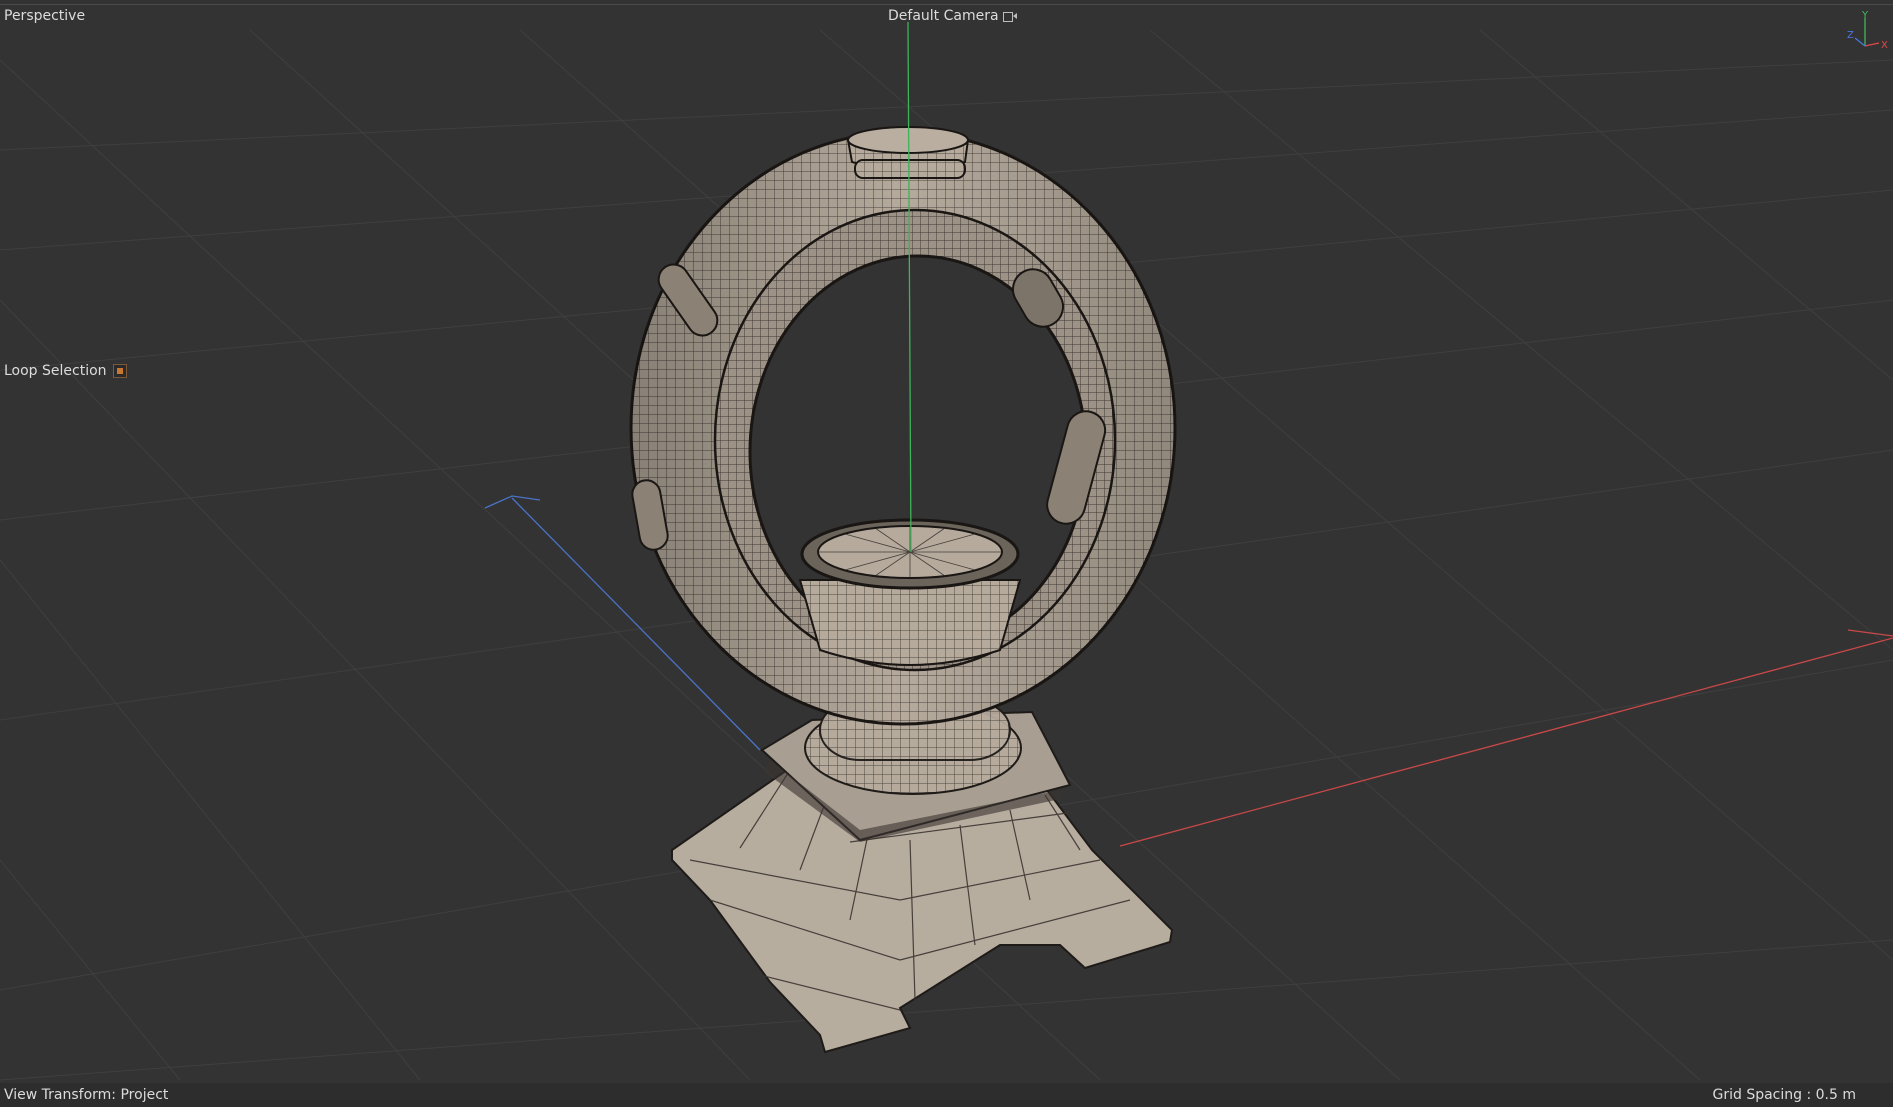  What do you see at coordinates (1850, 35) in the screenshot?
I see `gizmo-z-label: Z` at bounding box center [1850, 35].